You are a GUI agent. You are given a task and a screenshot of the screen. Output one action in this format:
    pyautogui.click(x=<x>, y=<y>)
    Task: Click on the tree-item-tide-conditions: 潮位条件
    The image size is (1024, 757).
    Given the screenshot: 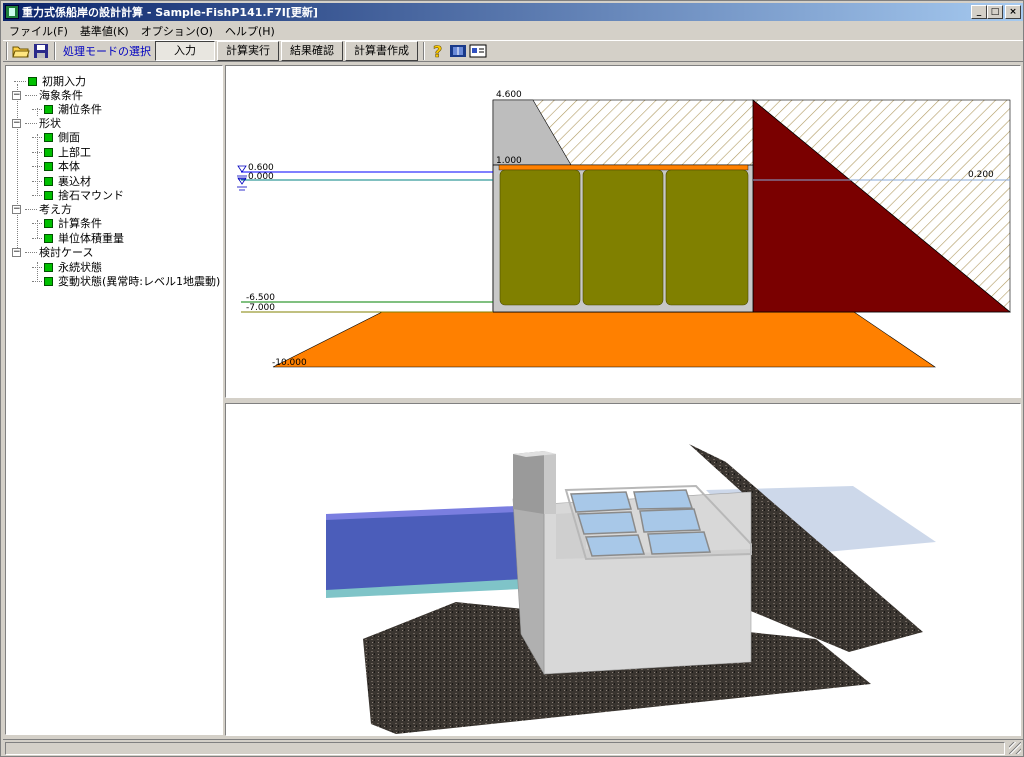 What is the action you would take?
    pyautogui.click(x=67, y=109)
    